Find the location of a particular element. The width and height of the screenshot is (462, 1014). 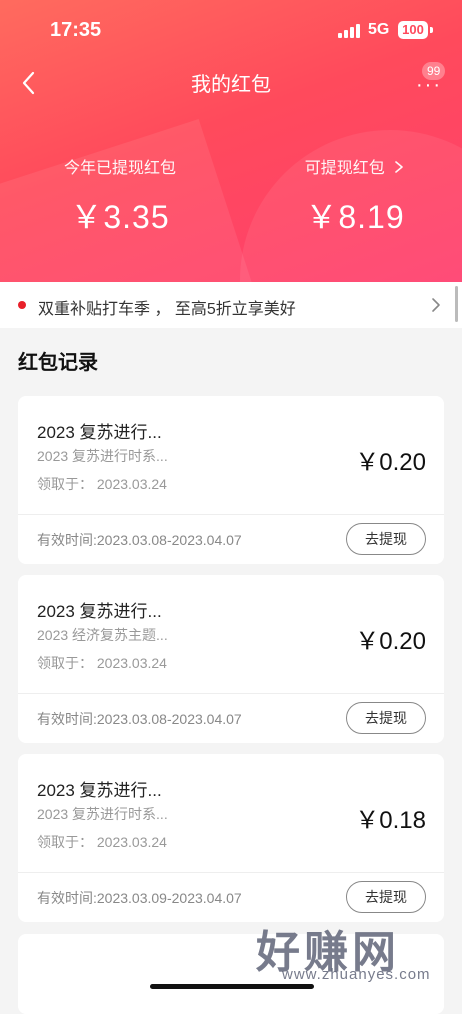

red-dot-icon is located at coordinates (22, 305).